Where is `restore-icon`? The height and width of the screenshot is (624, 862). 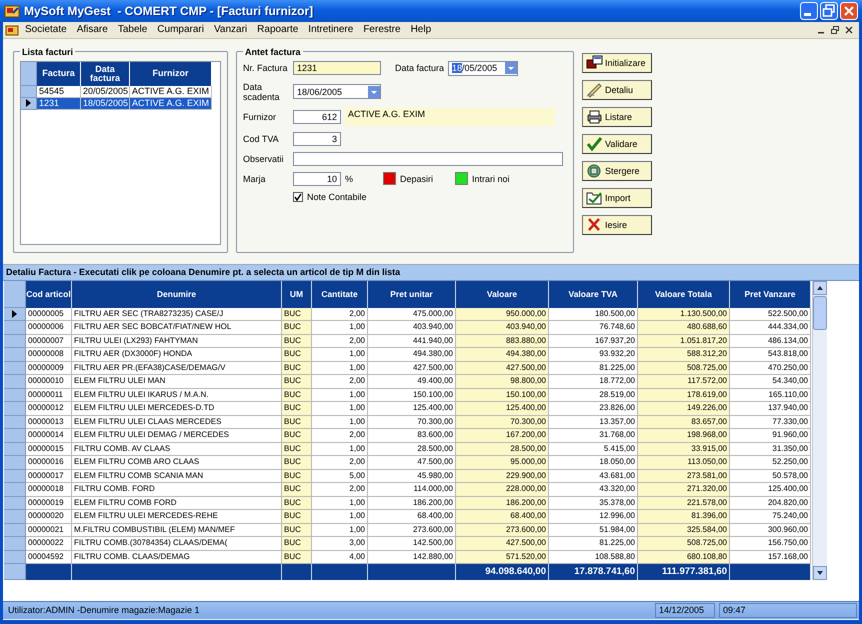
restore-icon is located at coordinates (835, 30).